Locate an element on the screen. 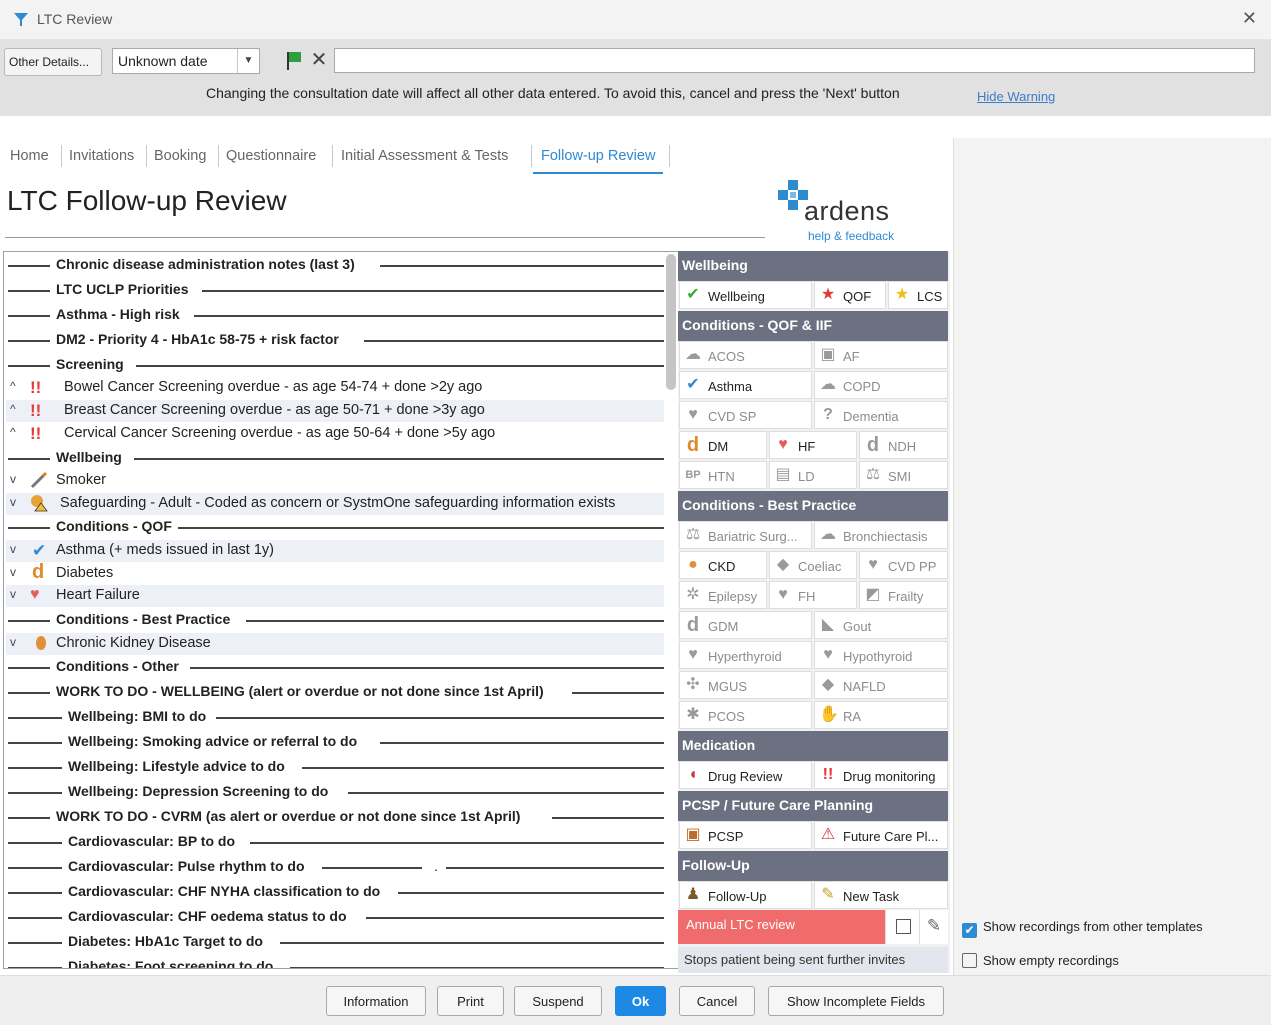 The image size is (1271, 1025). tree-heading-row: Conditions - QOF is located at coordinates (335, 527).